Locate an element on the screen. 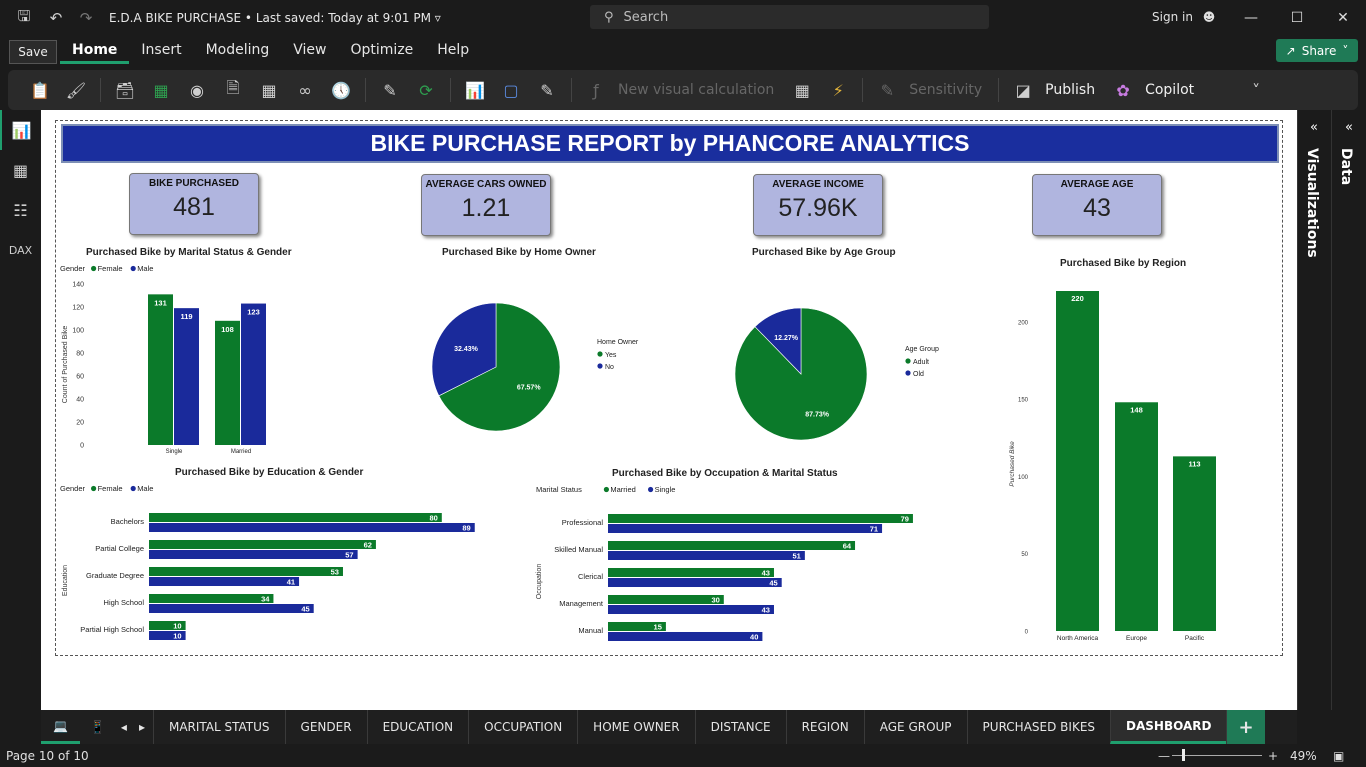  save-icon: 🖫 is located at coordinates (24, 18).